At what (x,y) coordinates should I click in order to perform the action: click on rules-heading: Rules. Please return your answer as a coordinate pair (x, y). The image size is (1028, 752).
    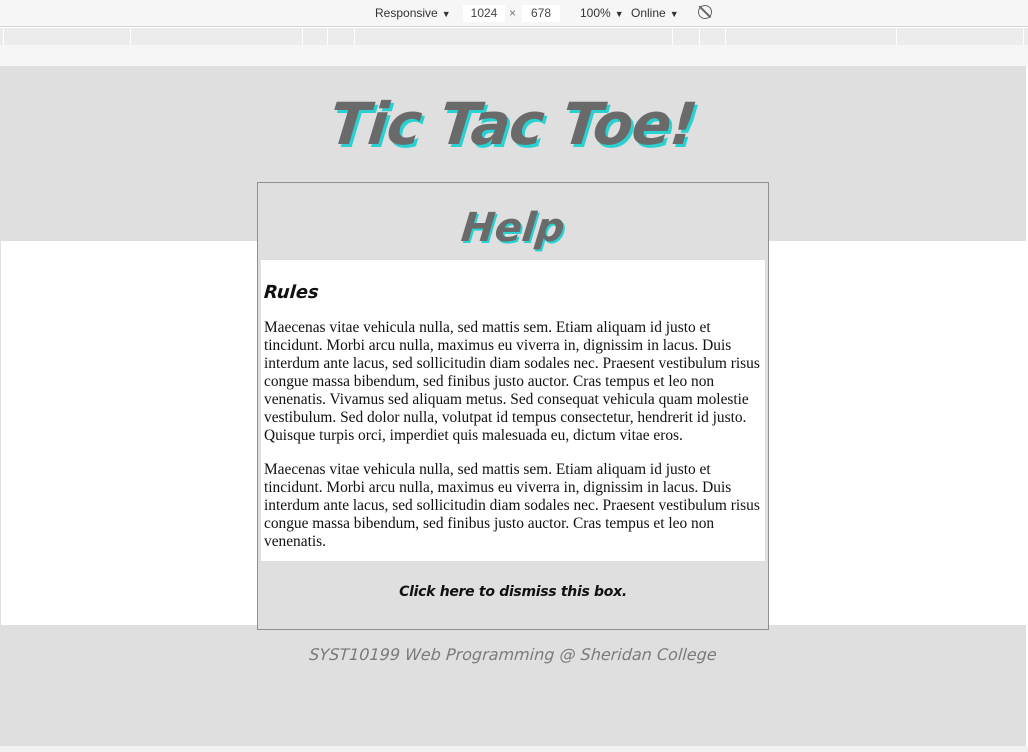
    Looking at the image, I should click on (291, 292).